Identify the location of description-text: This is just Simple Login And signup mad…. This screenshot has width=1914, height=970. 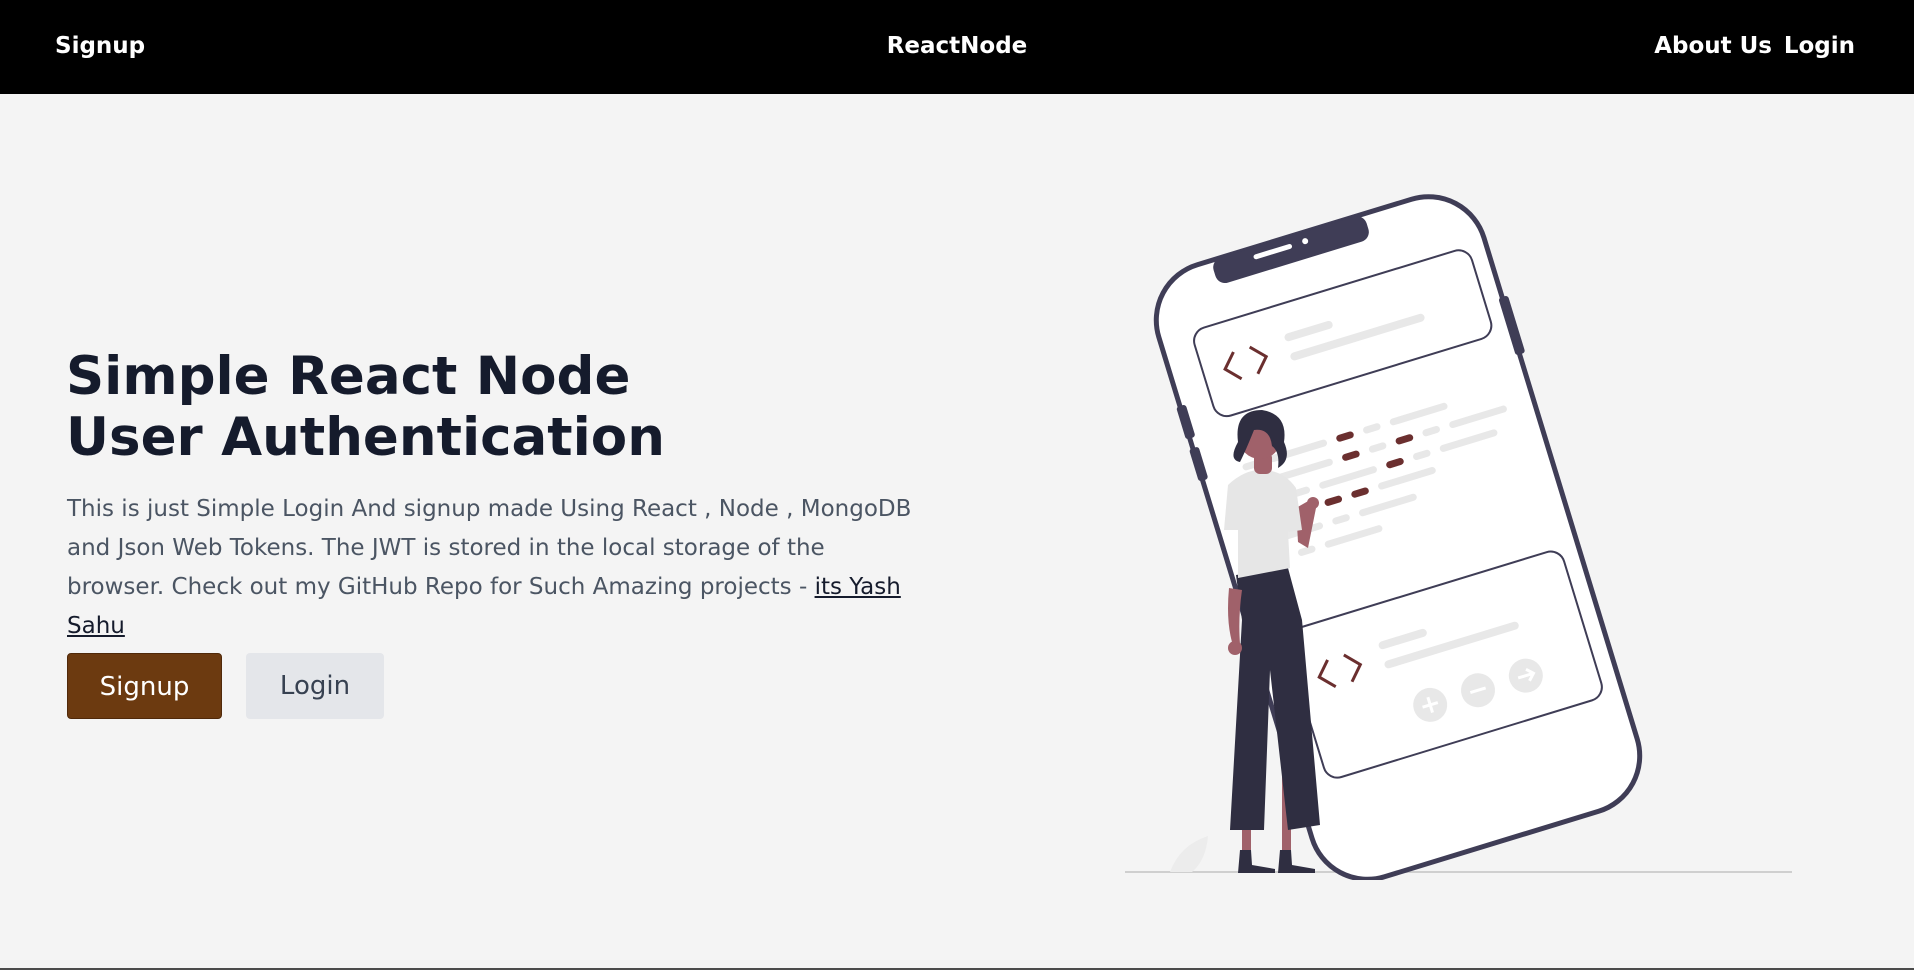
(489, 548).